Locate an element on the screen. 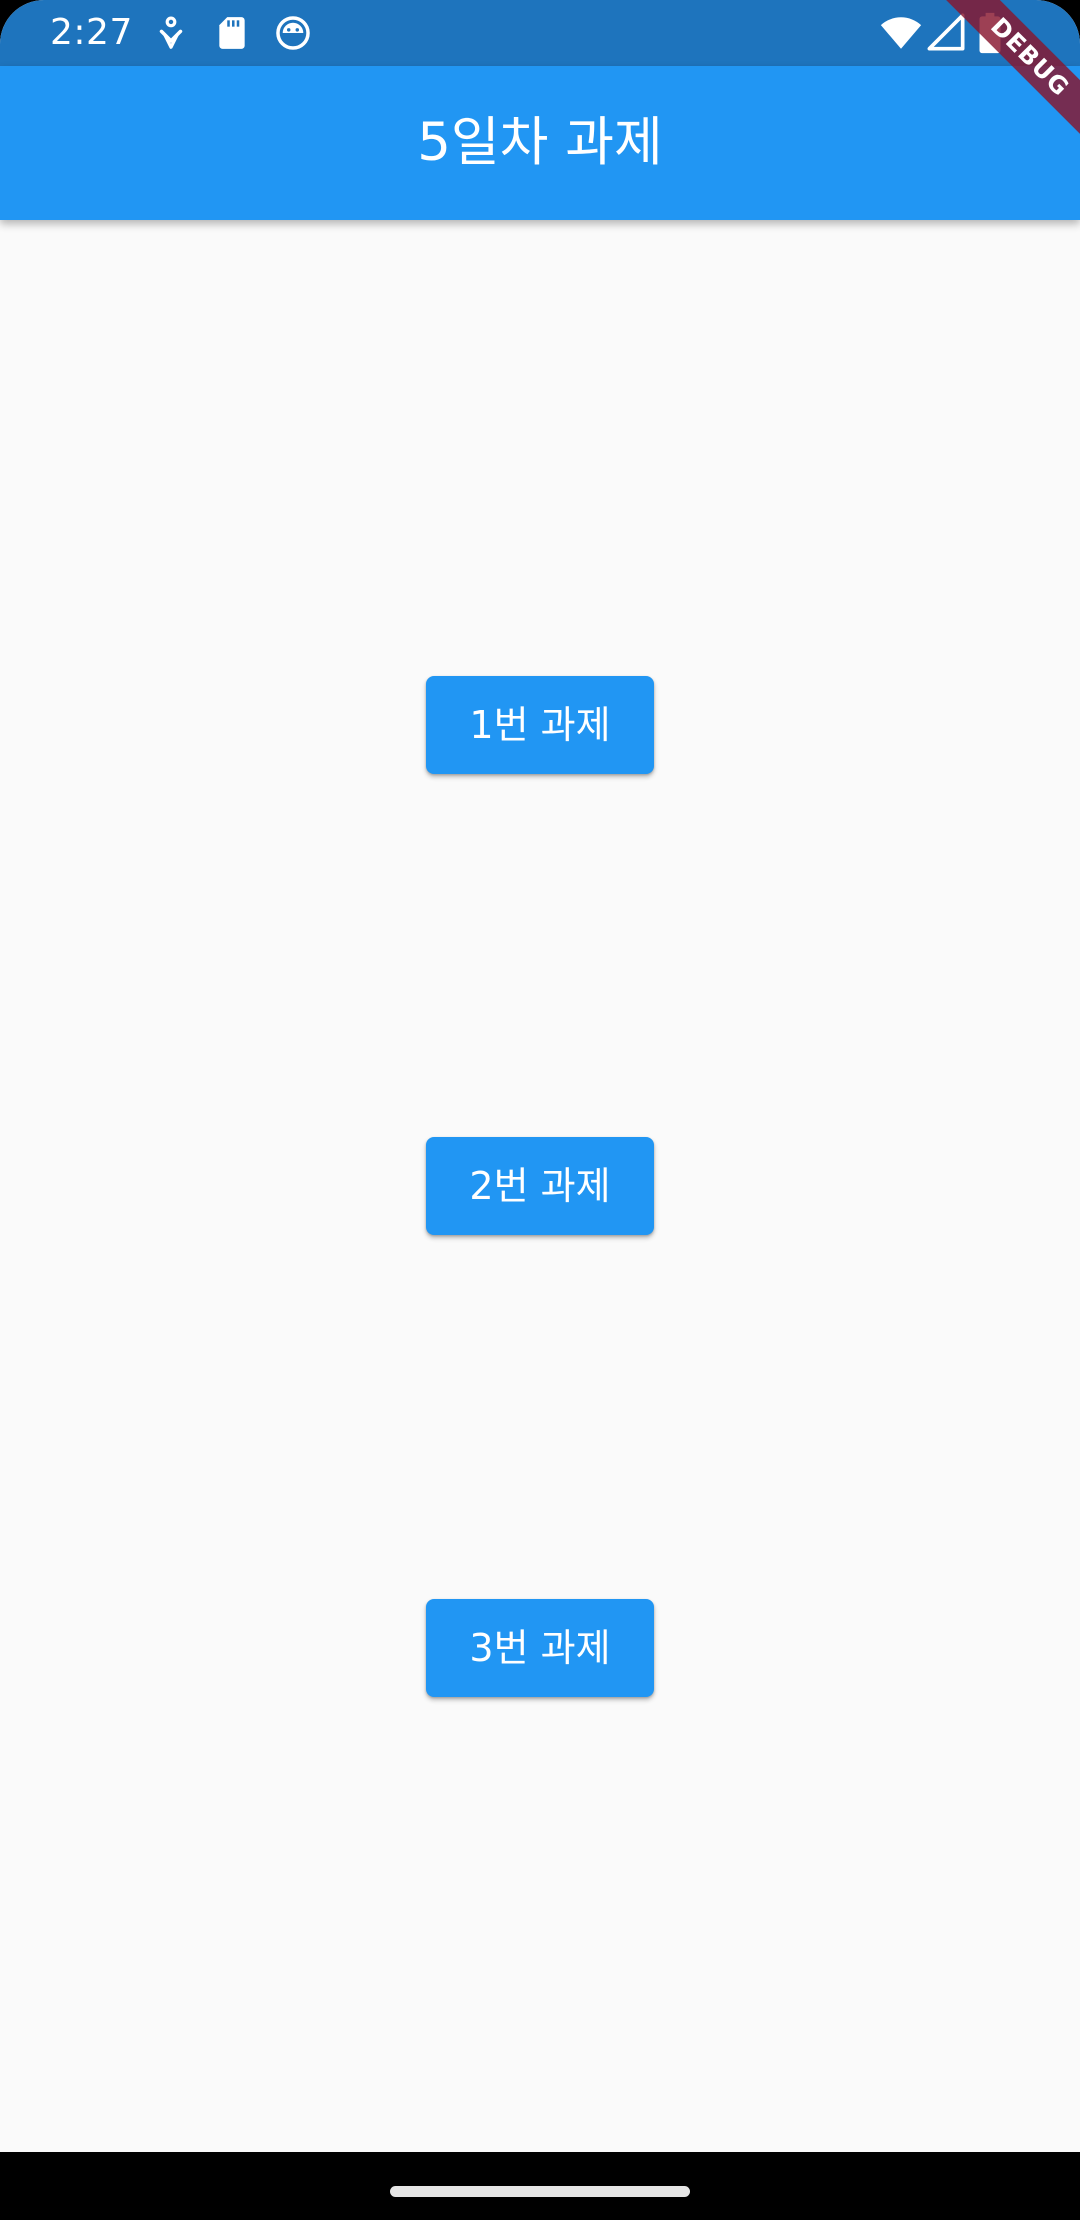  task-2-button: 2번 과제 is located at coordinates (540, 1186).